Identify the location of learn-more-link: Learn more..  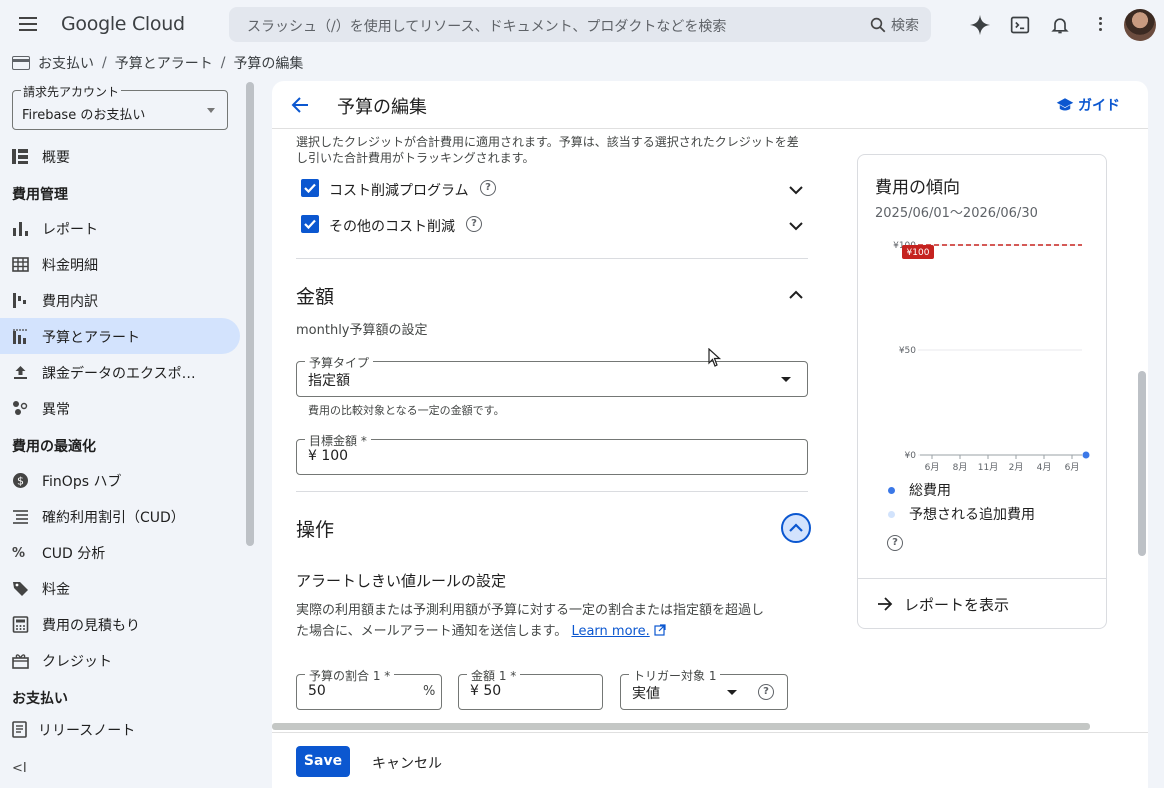
(610, 631).